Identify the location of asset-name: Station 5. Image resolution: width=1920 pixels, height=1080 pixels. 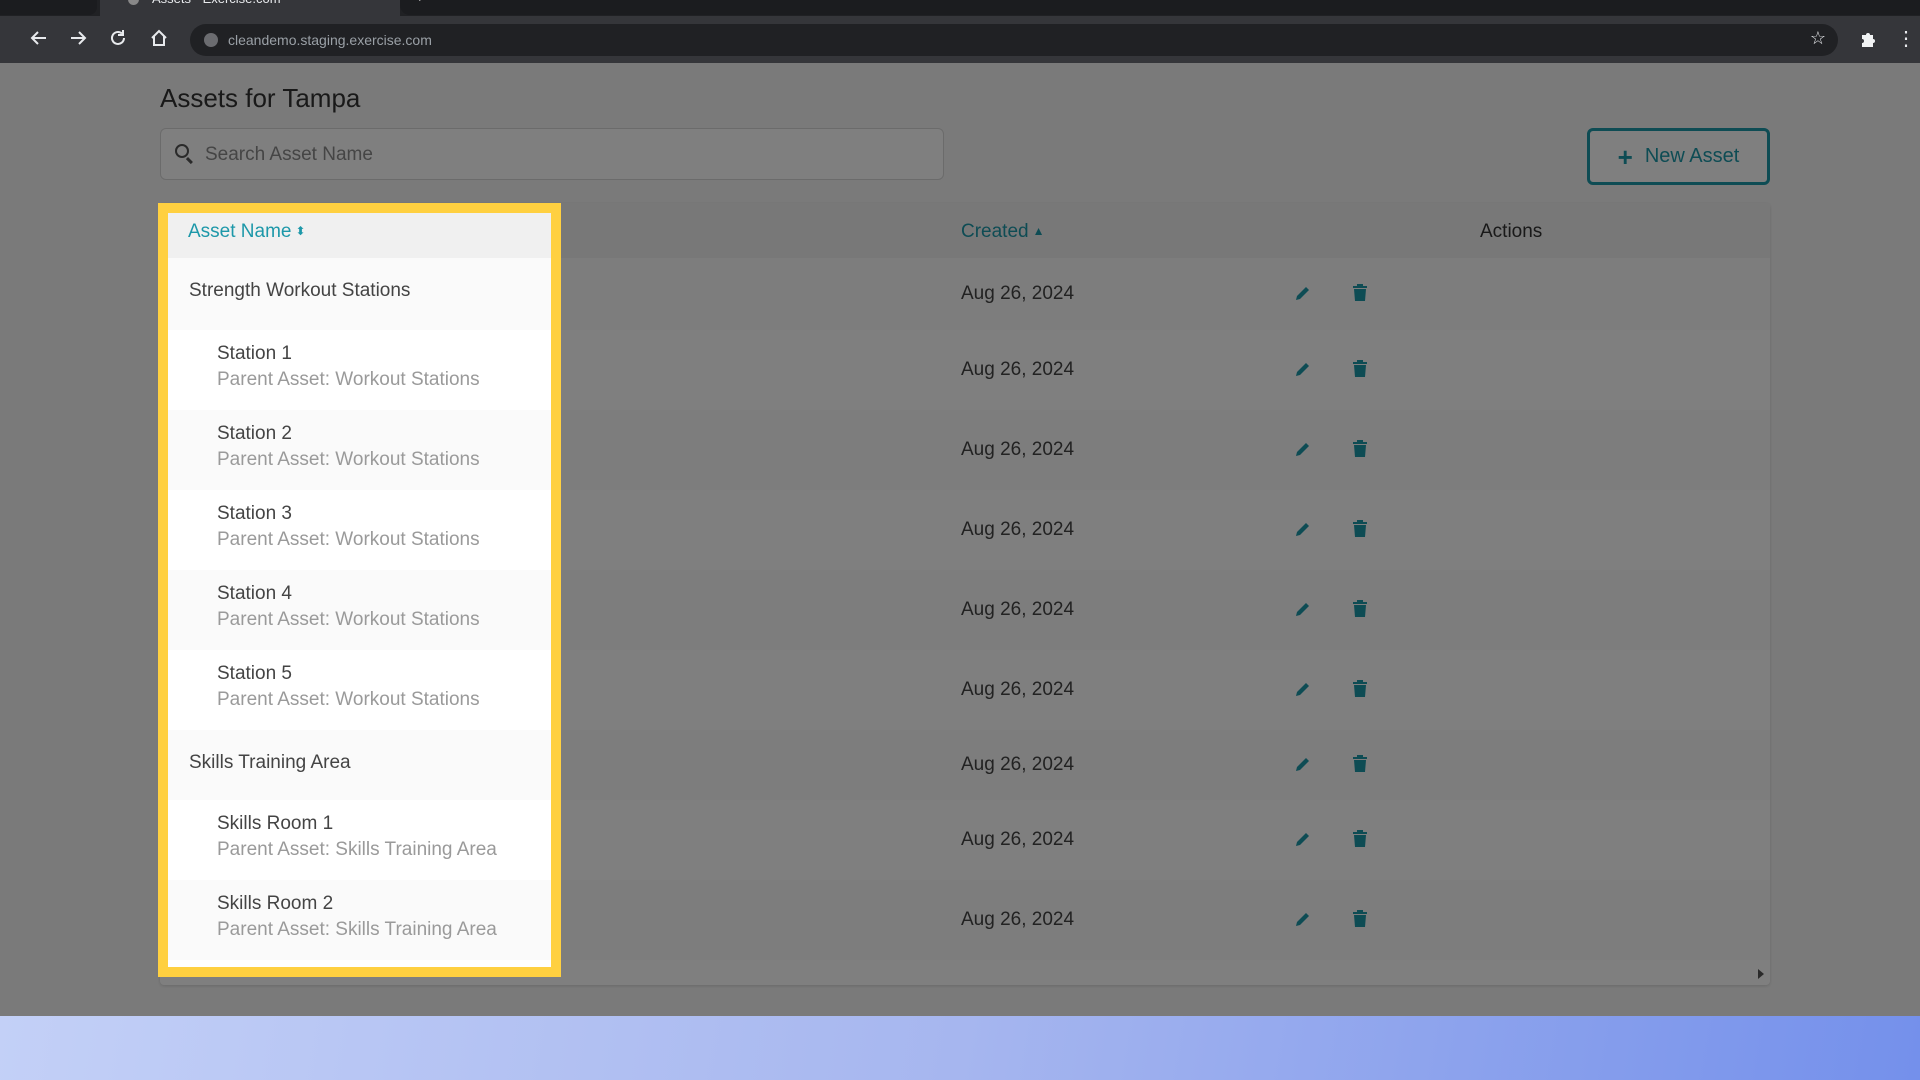
(254, 673).